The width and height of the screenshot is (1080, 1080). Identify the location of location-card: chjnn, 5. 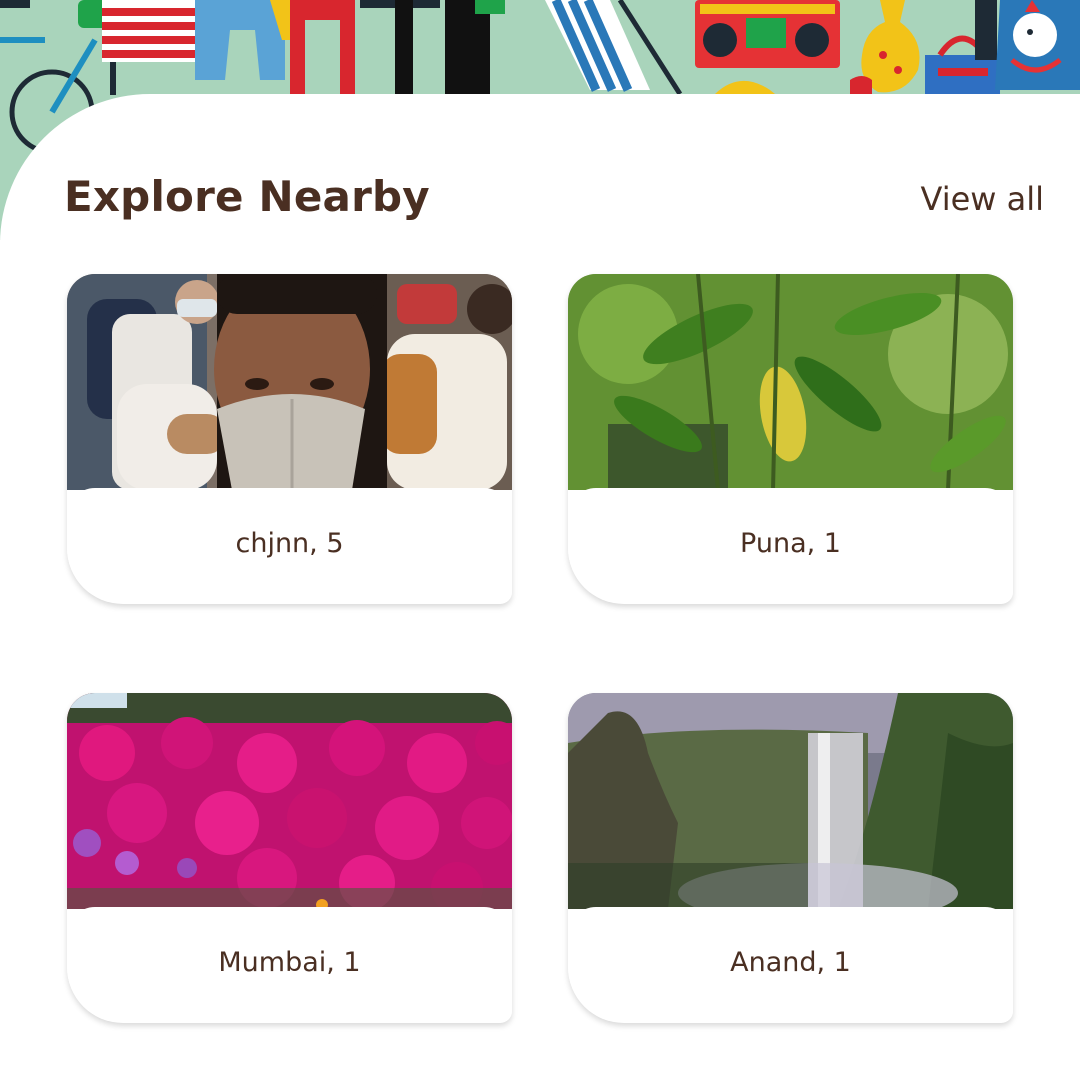
(289, 439).